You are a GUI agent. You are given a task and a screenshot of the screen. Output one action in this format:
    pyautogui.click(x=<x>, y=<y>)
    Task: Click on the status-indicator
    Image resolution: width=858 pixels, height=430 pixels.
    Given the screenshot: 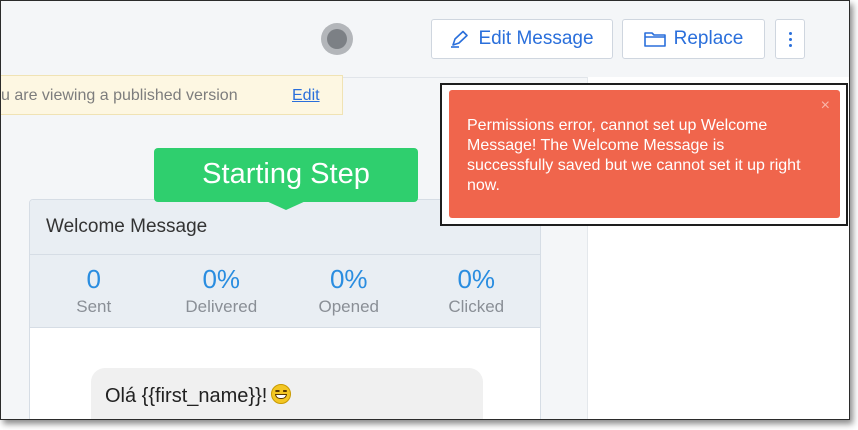 What is the action you would take?
    pyautogui.click(x=337, y=39)
    